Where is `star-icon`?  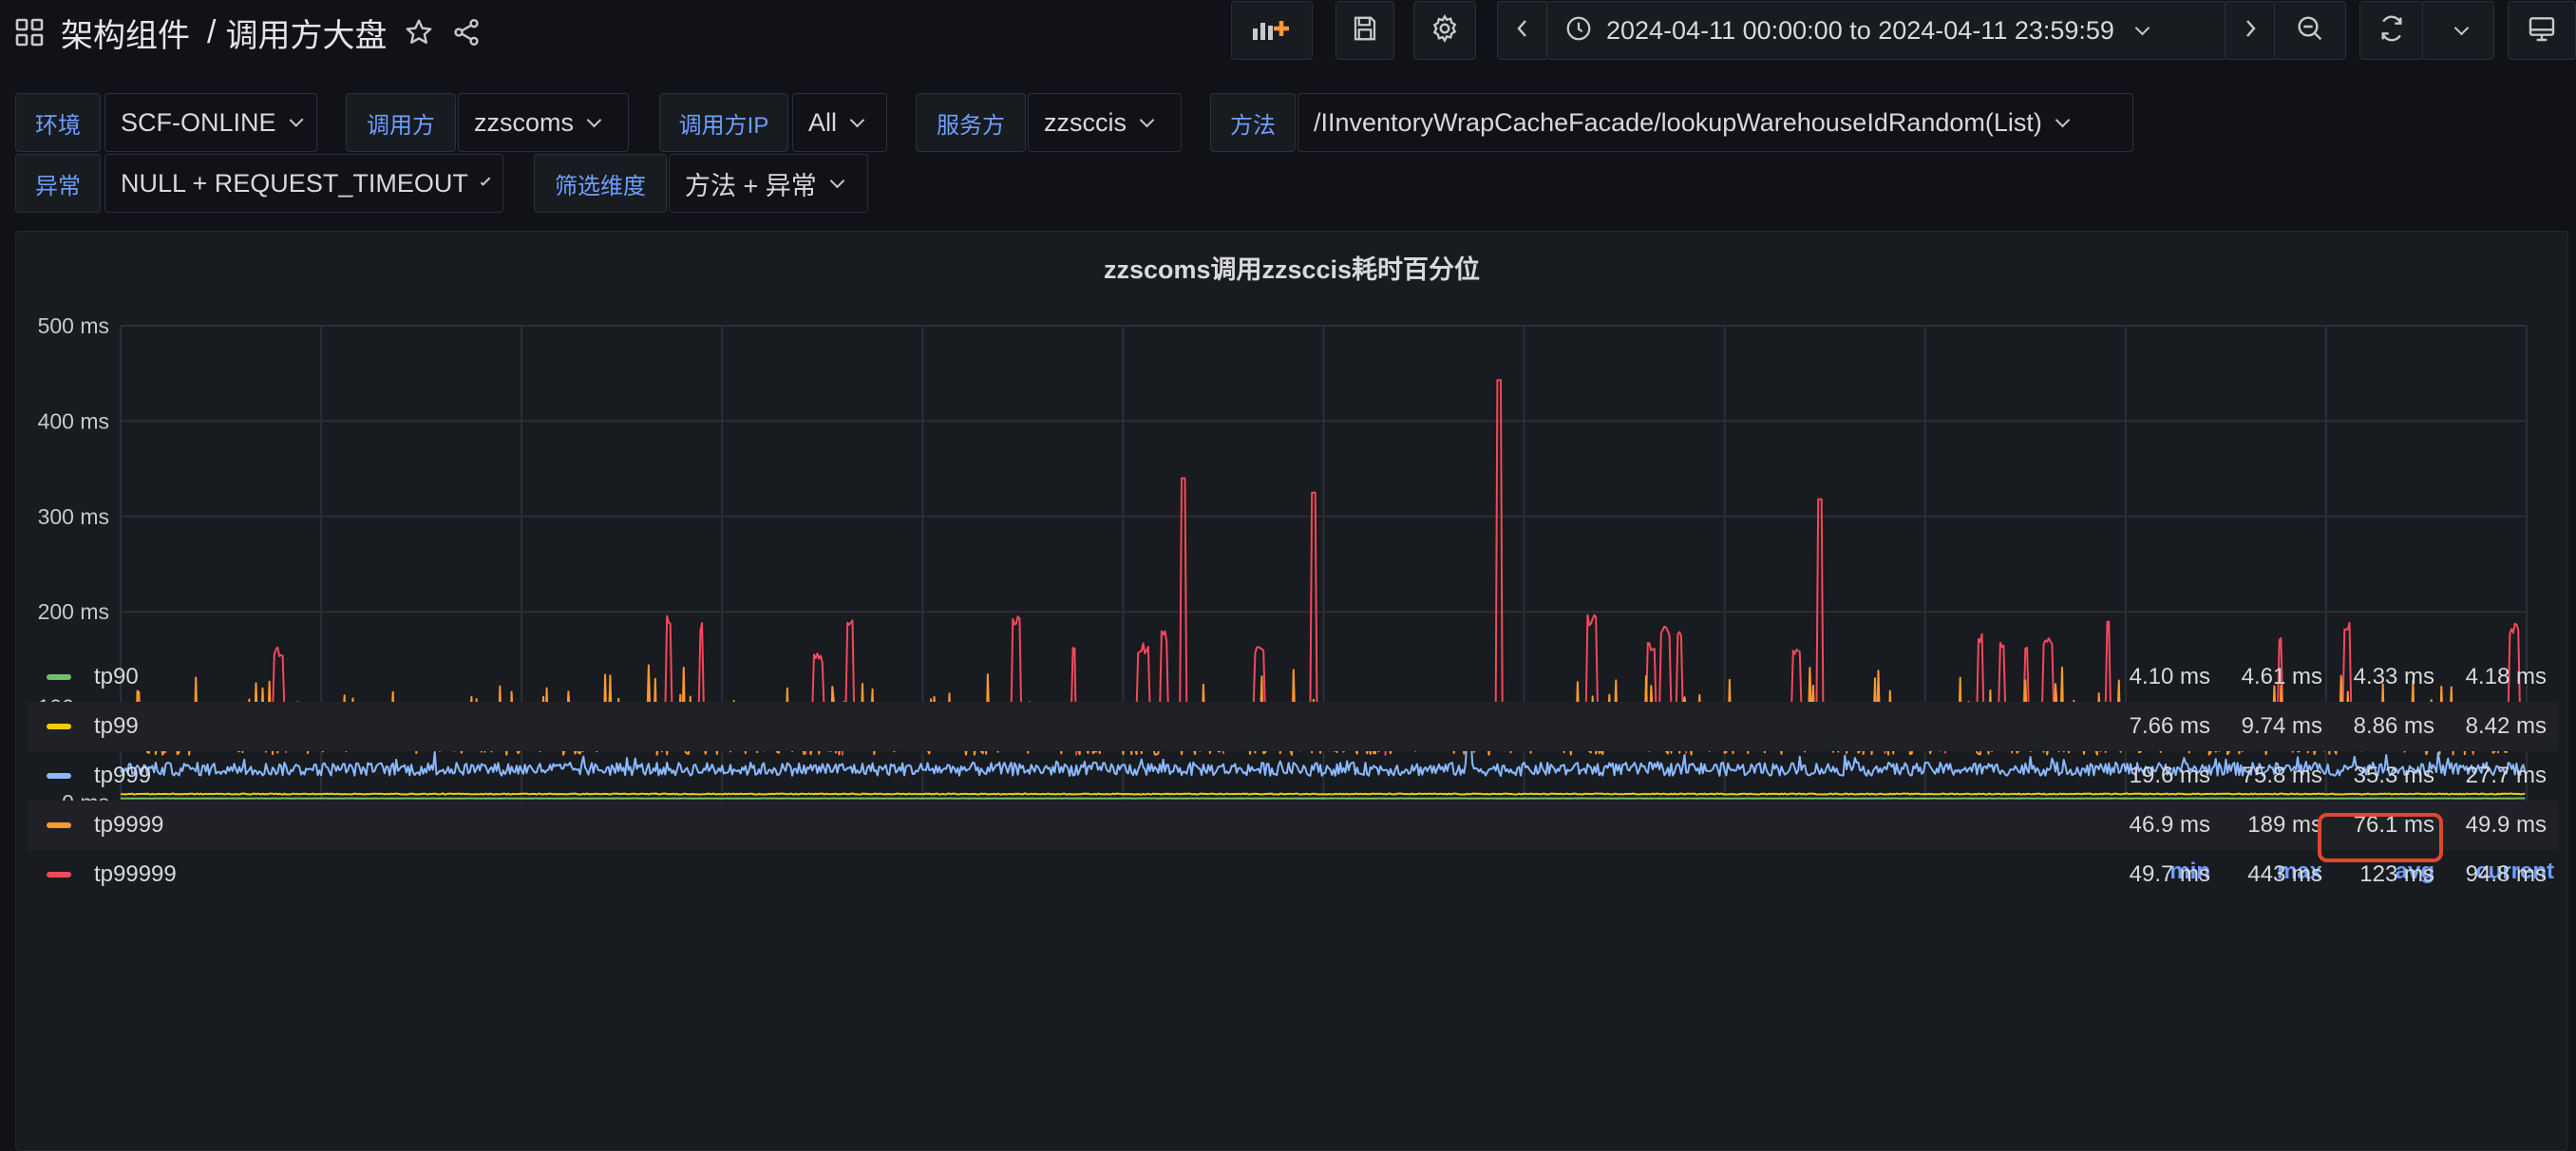 star-icon is located at coordinates (419, 32).